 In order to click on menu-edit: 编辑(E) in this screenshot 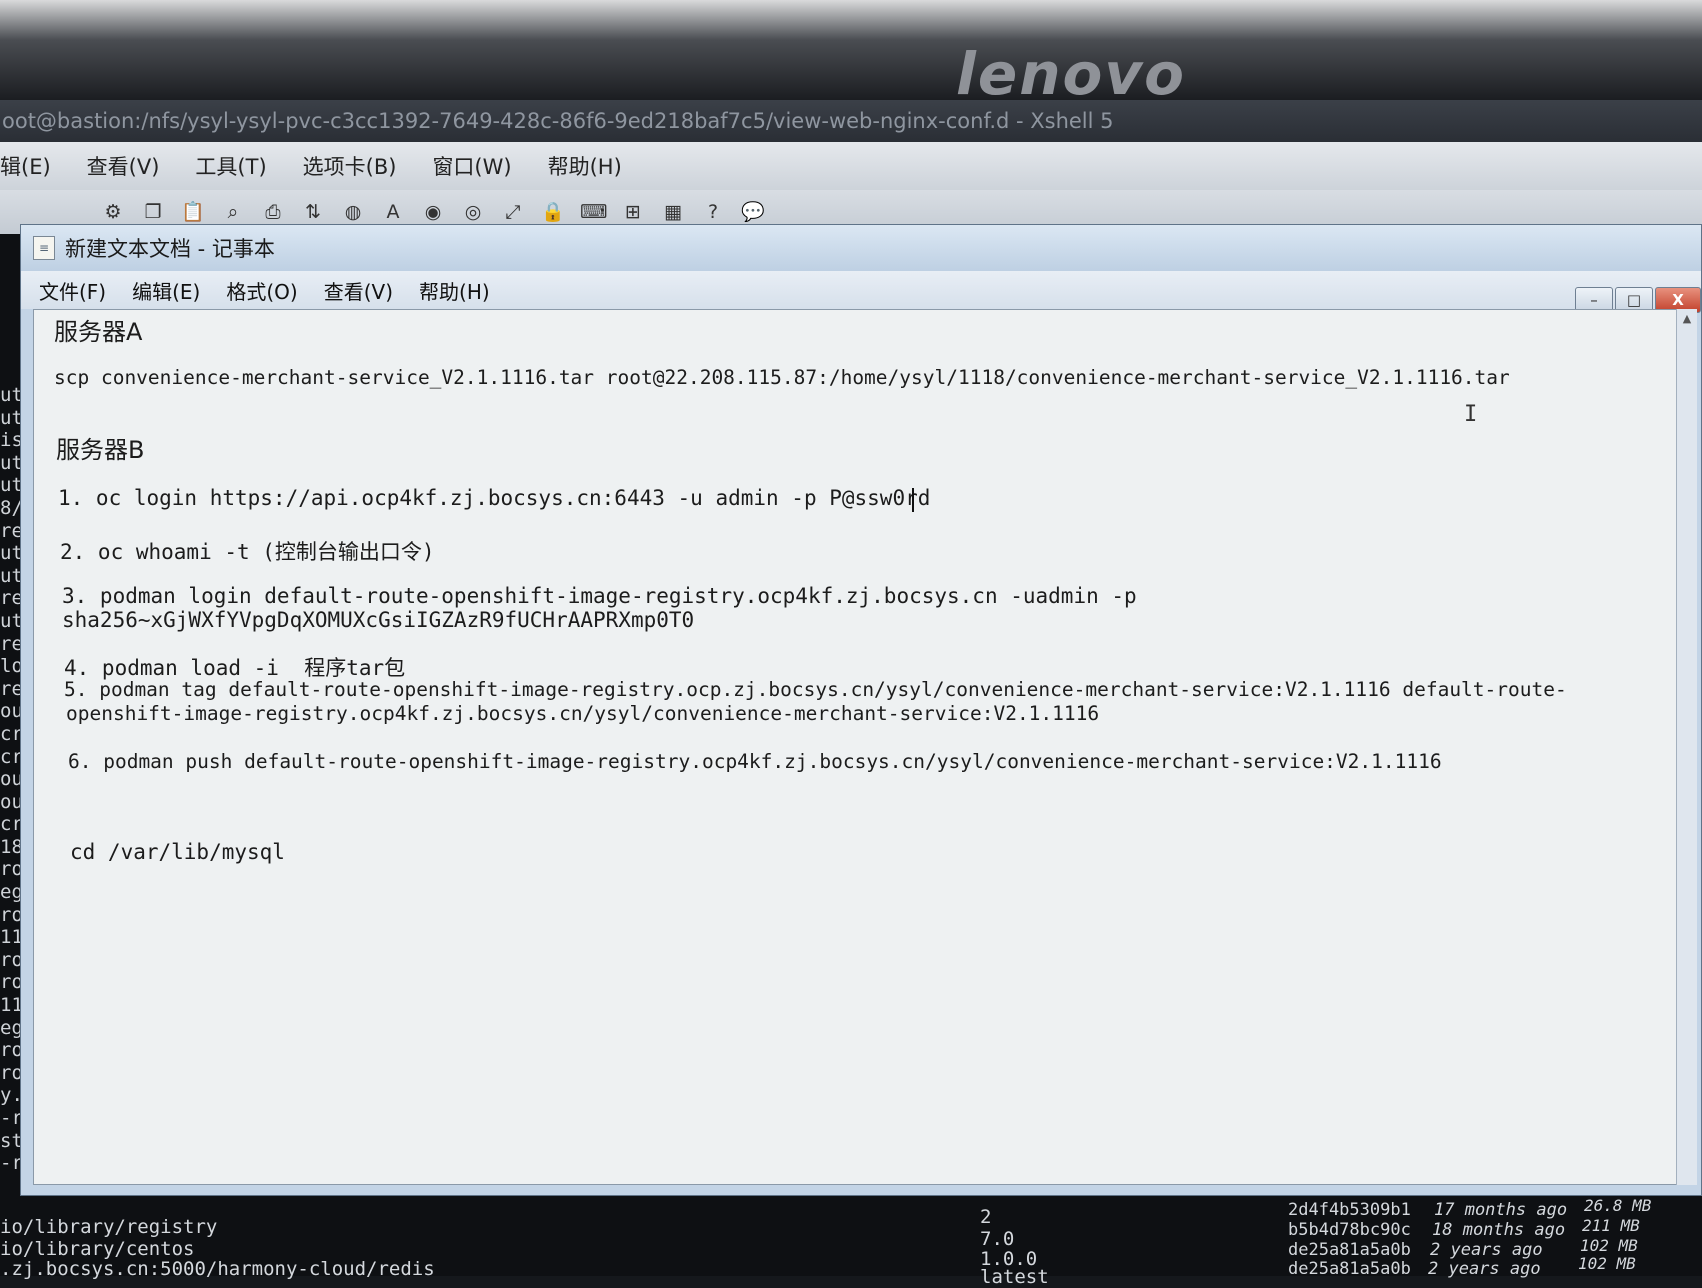, I will do `click(166, 290)`.